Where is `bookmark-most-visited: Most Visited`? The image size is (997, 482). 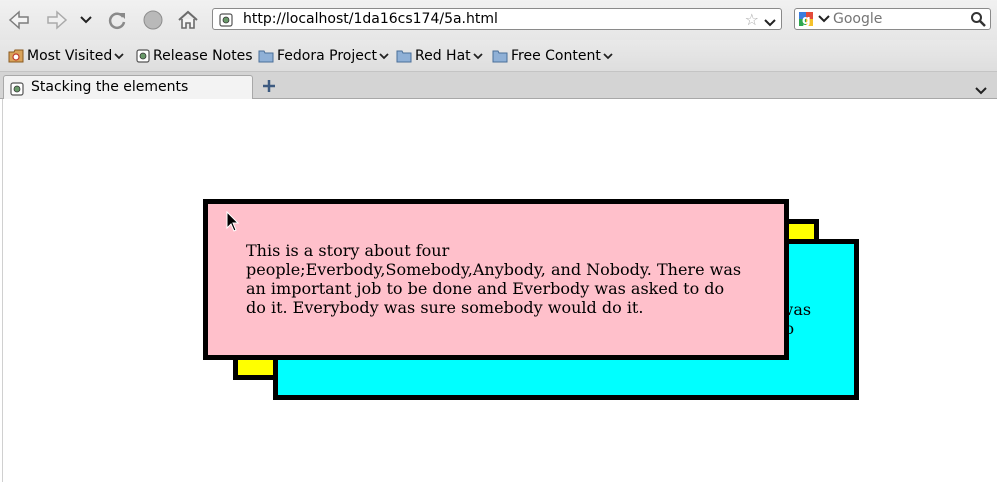
bookmark-most-visited: Most Visited is located at coordinates (66, 56).